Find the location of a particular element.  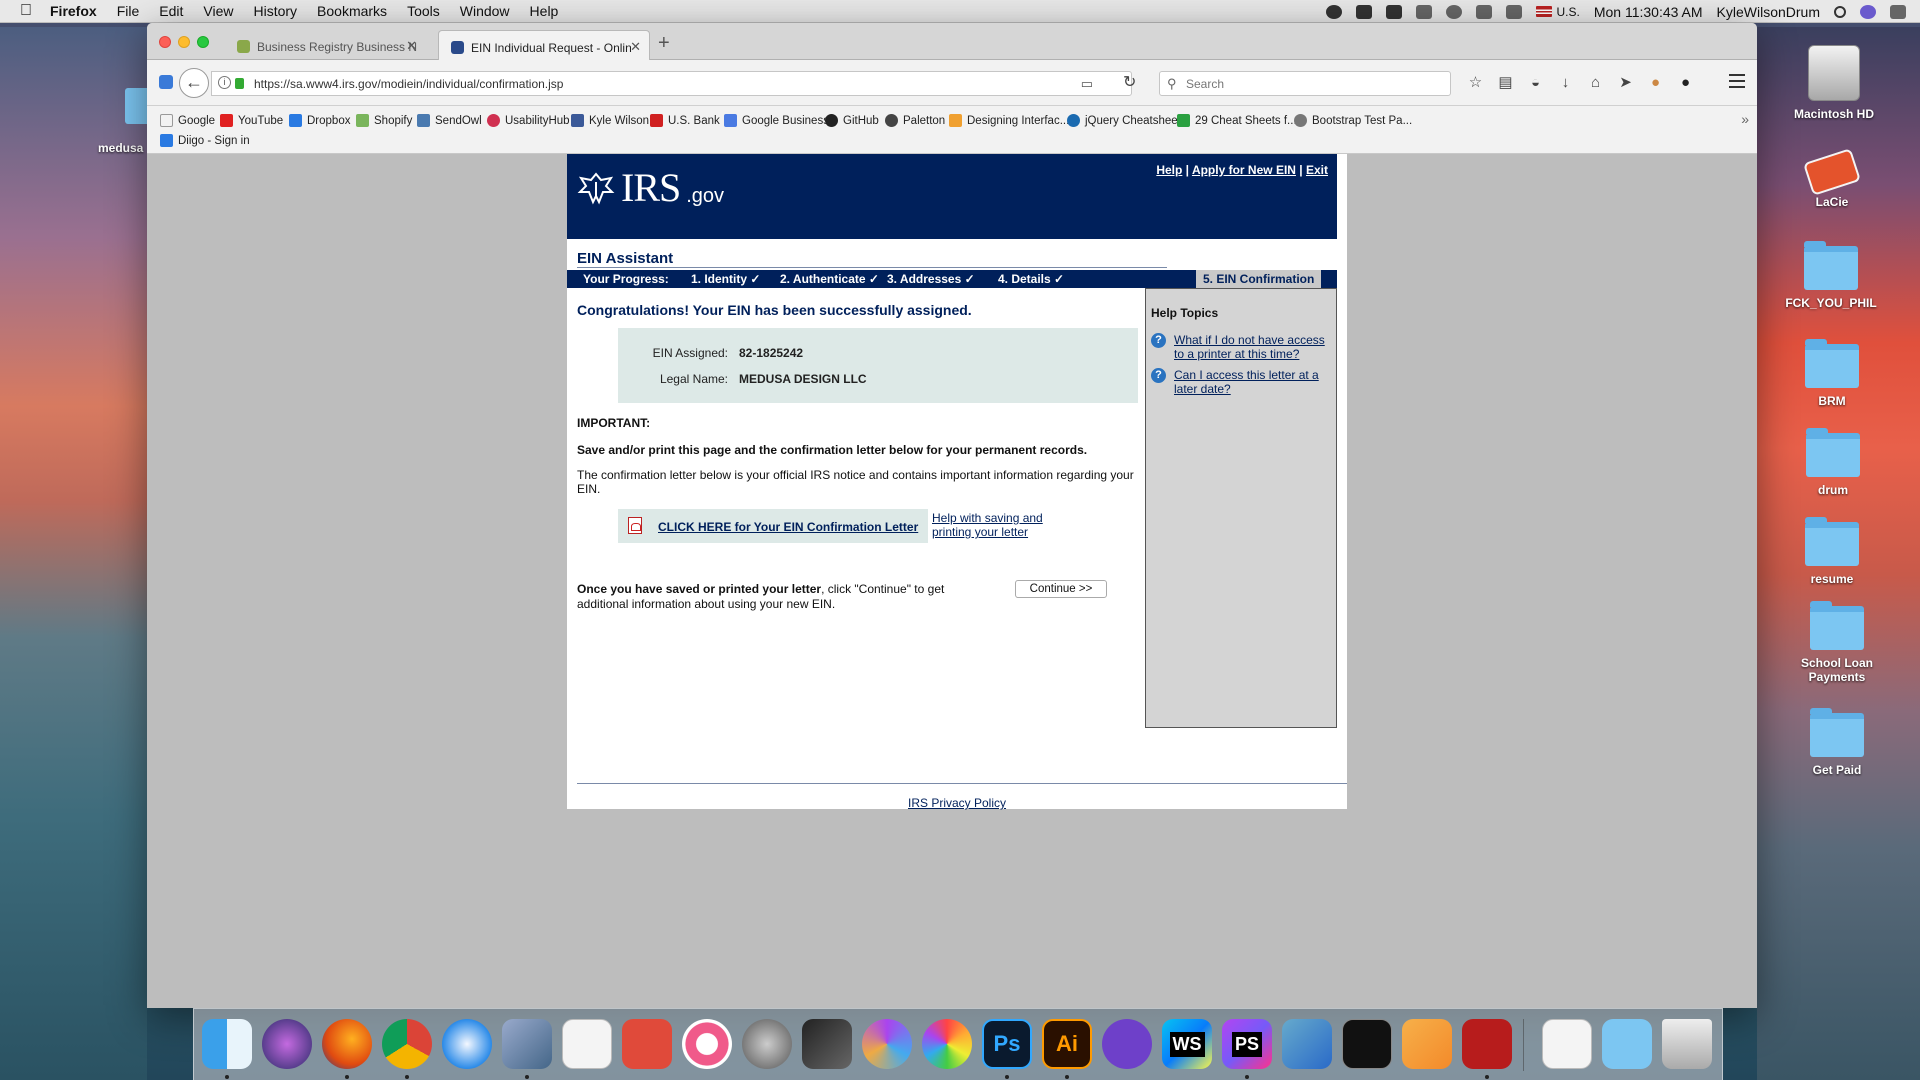

menu-window: Window is located at coordinates (485, 11).